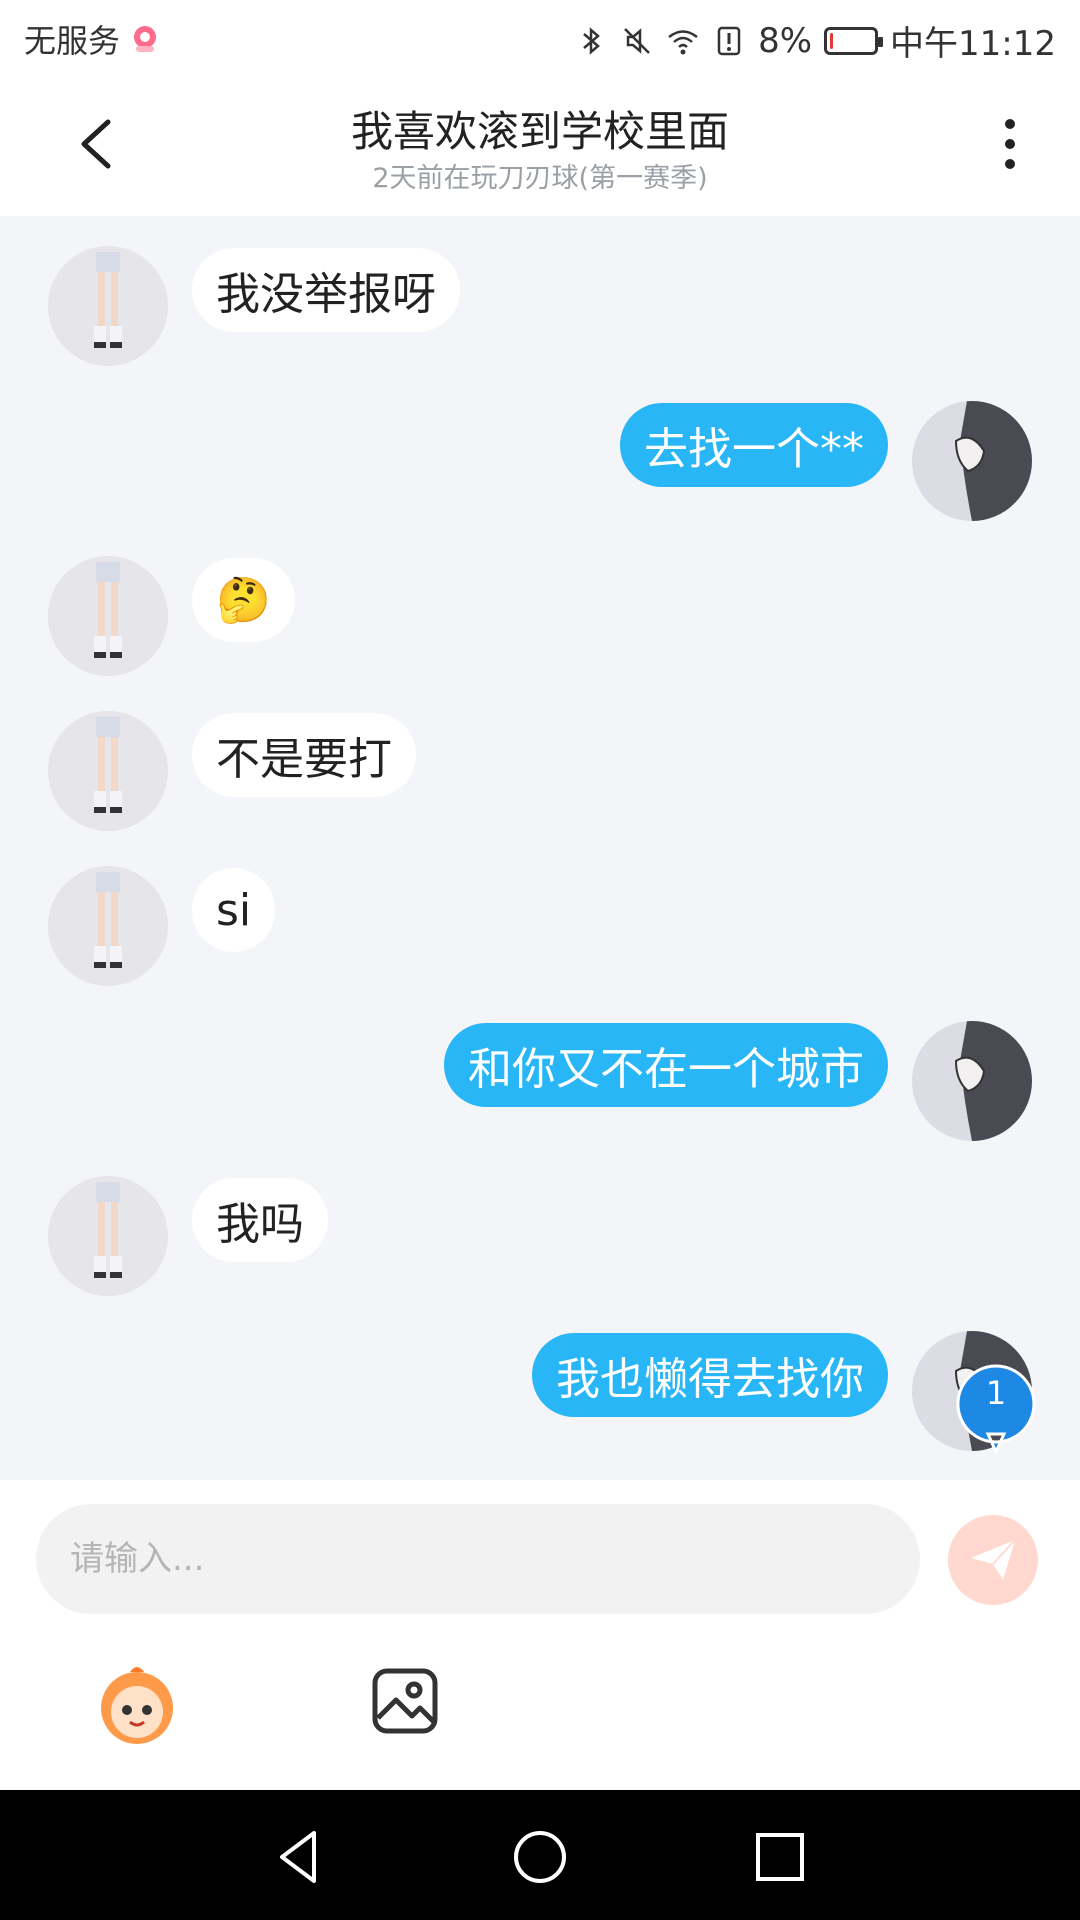  What do you see at coordinates (326, 290) in the screenshot?
I see `incoming-message-bubble: 我没举报呀` at bounding box center [326, 290].